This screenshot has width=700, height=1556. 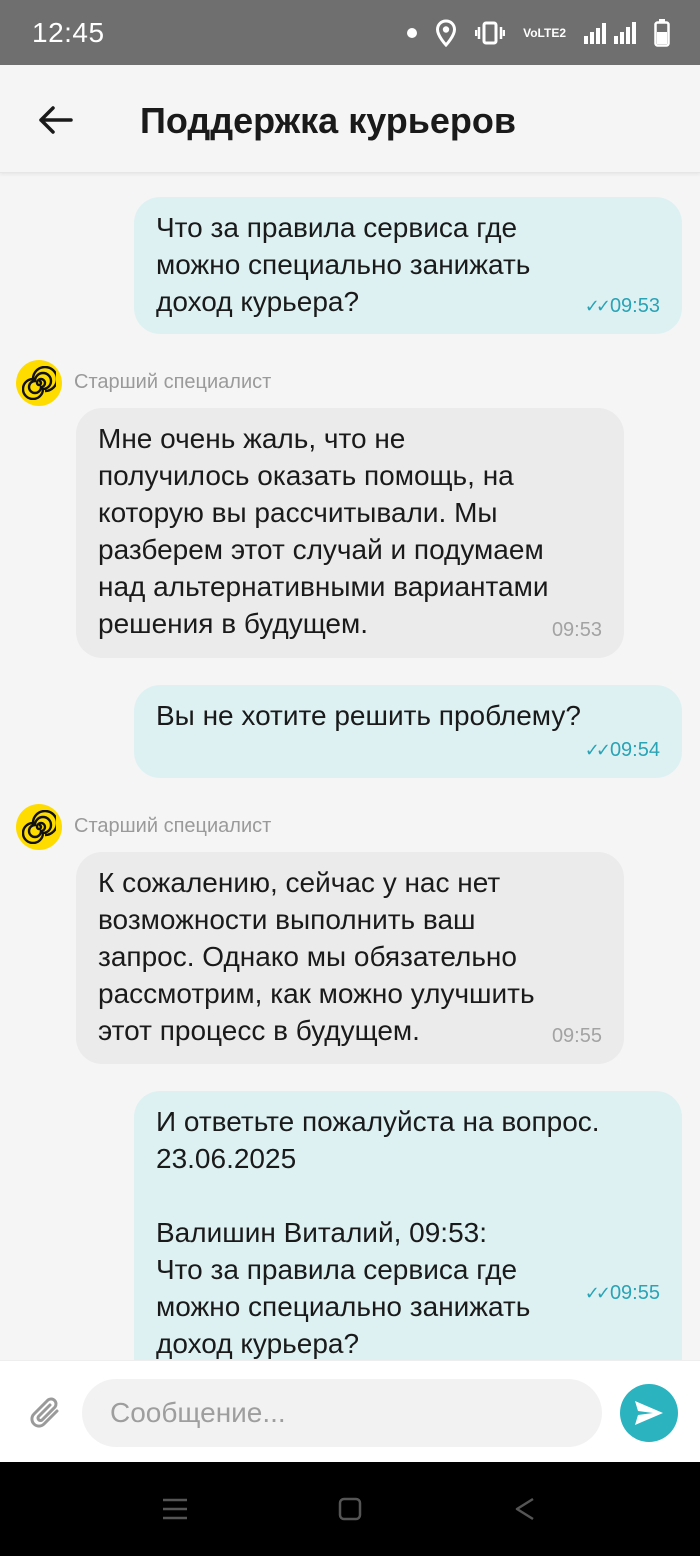 I want to click on location-icon, so click(x=446, y=33).